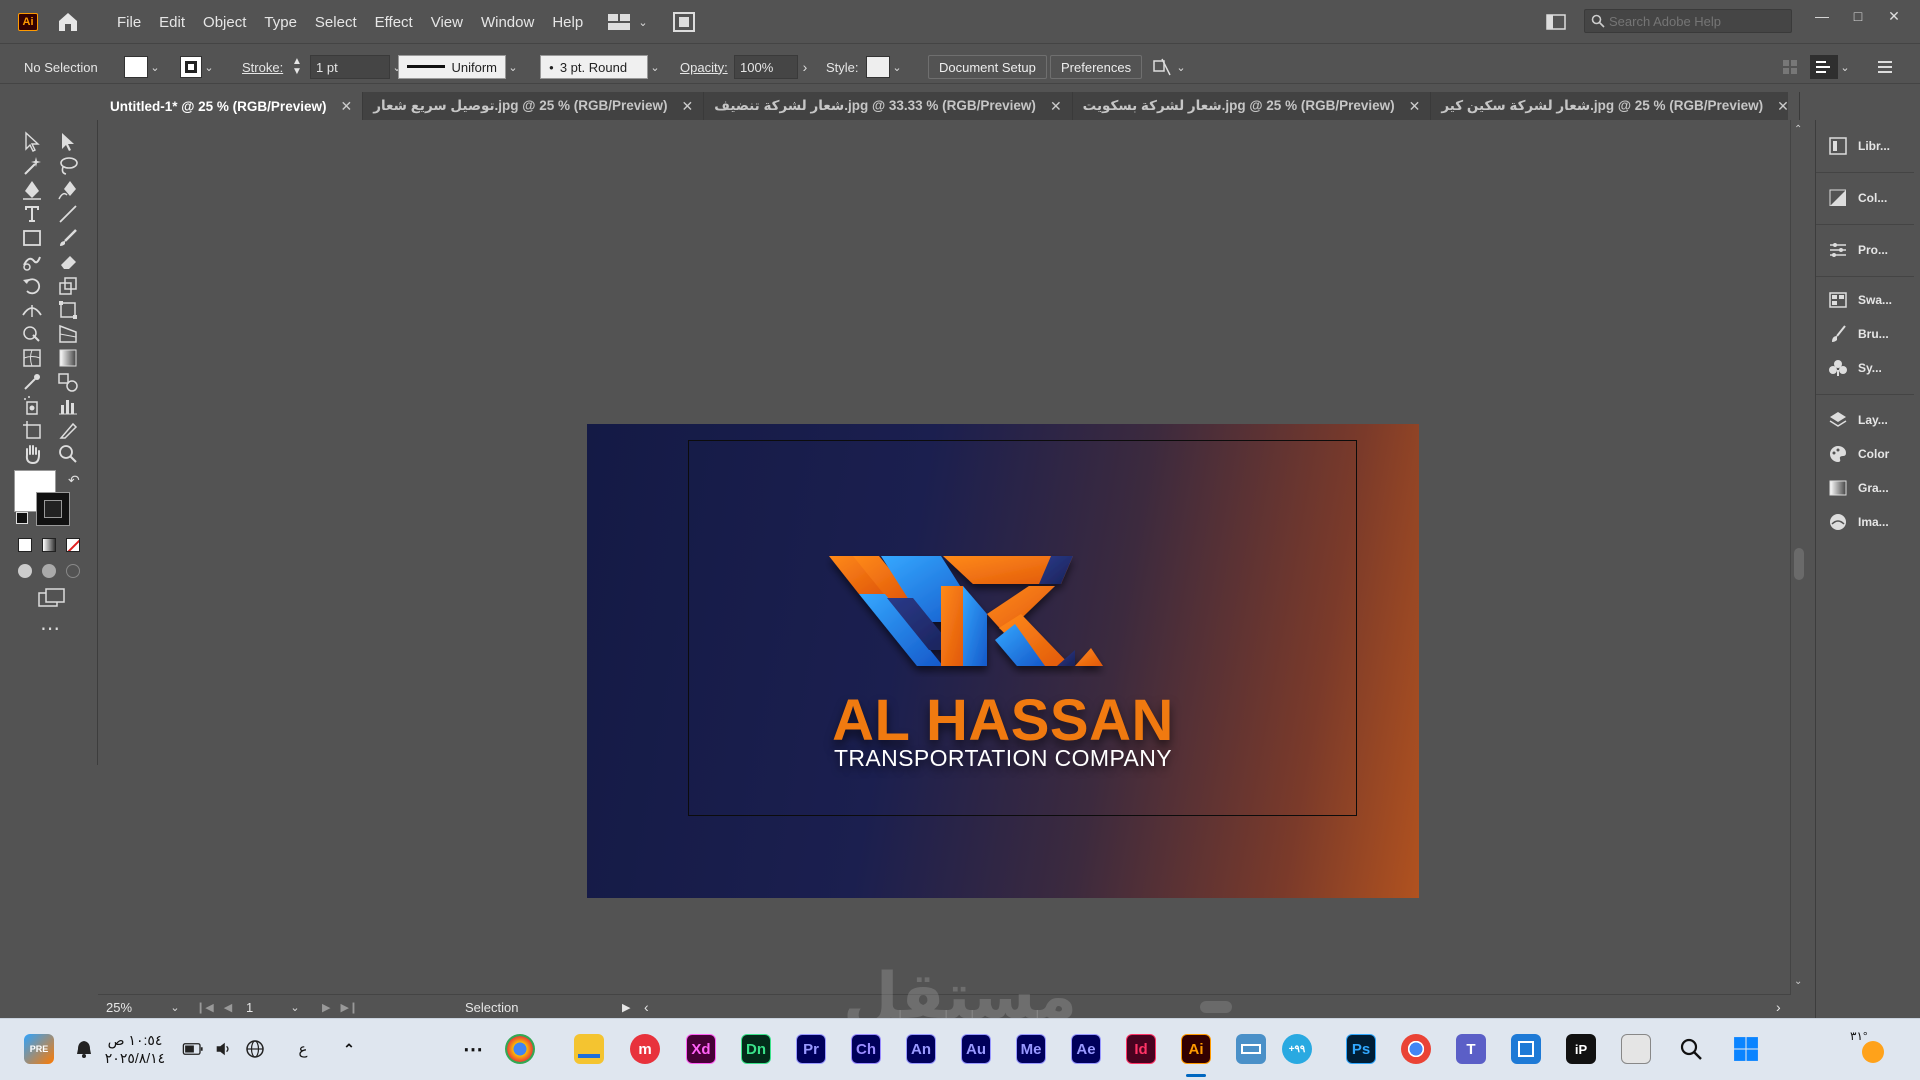 The height and width of the screenshot is (1080, 1920). What do you see at coordinates (1831, 67) in the screenshot?
I see `properties-toggle: ⌄` at bounding box center [1831, 67].